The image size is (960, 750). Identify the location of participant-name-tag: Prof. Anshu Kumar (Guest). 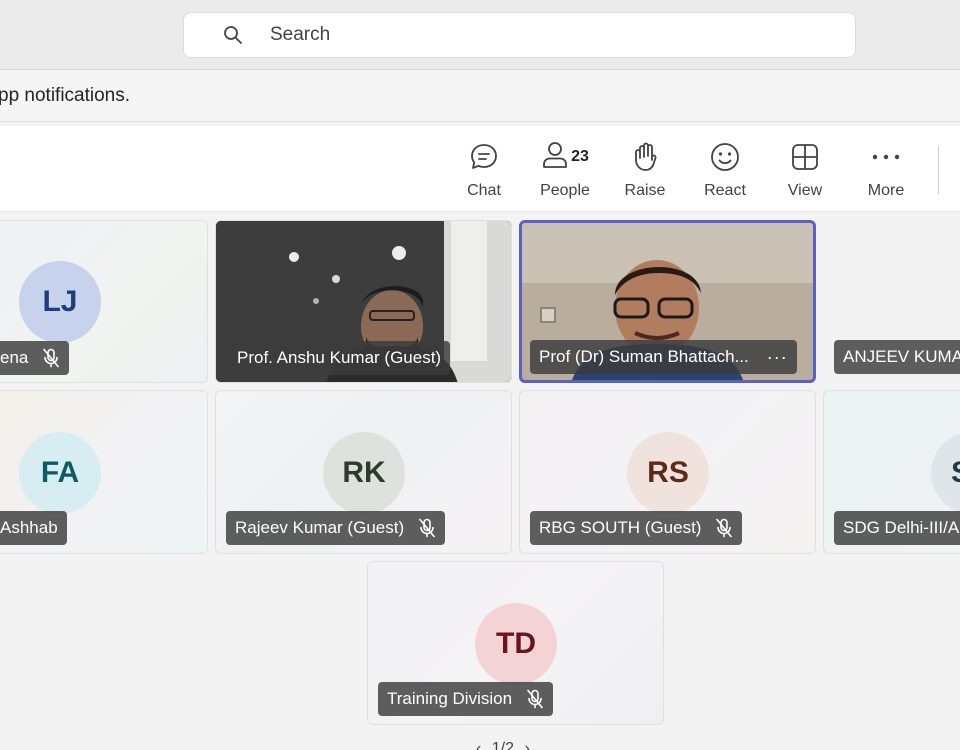
(339, 358).